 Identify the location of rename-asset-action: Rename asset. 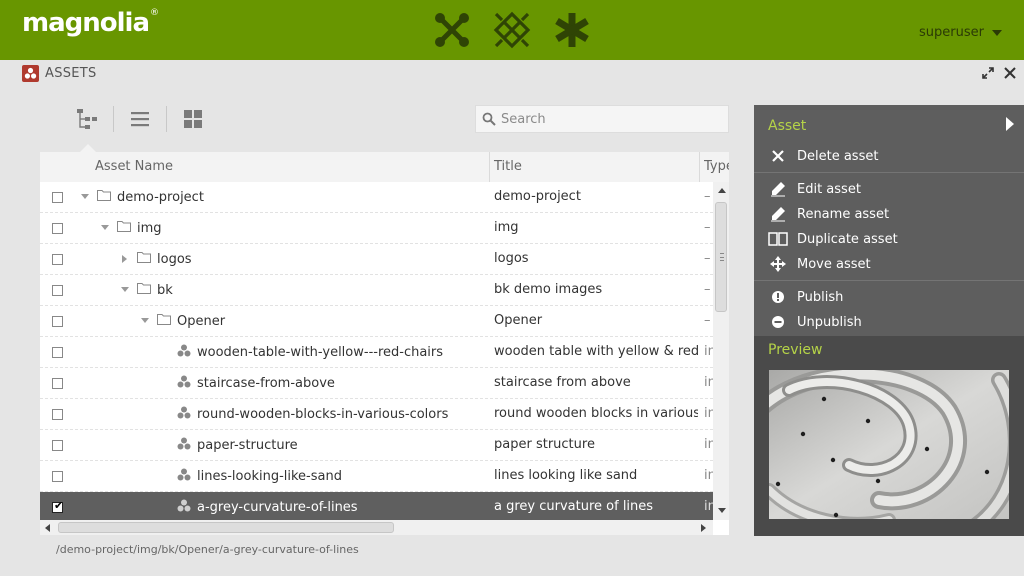
(828, 214).